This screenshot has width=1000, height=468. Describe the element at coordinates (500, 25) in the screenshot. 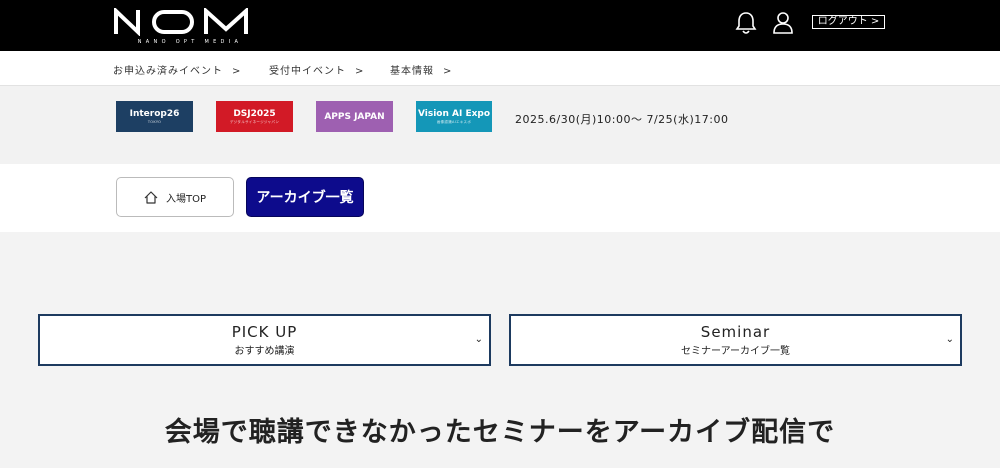

I see `top-header: NANO OPT MEDIA ログアウト >` at that location.